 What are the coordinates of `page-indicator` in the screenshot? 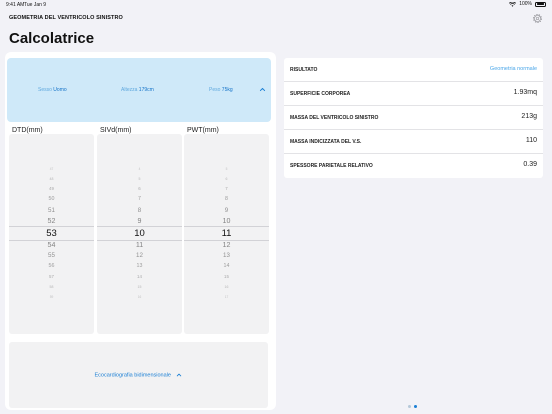 It's located at (412, 406).